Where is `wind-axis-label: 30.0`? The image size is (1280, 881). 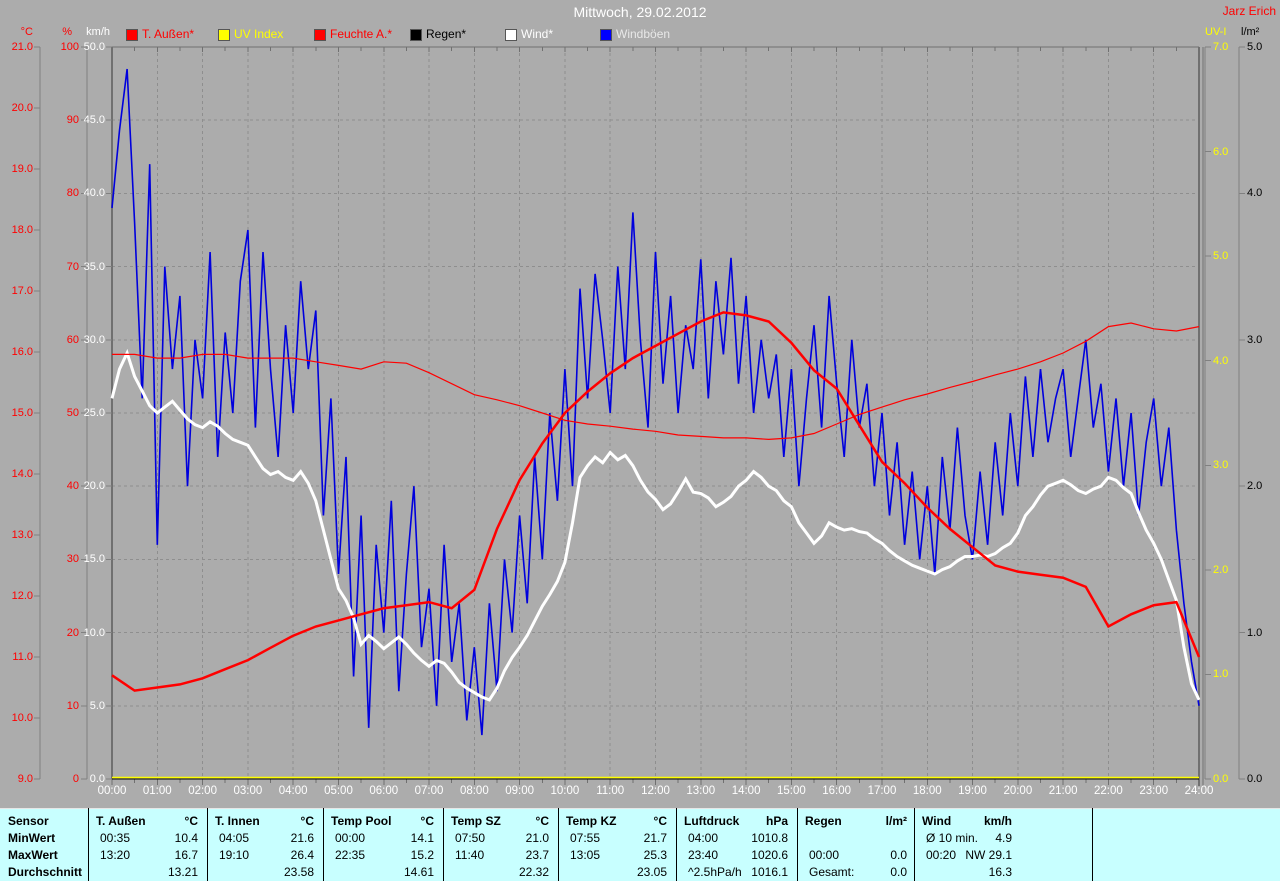
wind-axis-label: 30.0 is located at coordinates (94, 339).